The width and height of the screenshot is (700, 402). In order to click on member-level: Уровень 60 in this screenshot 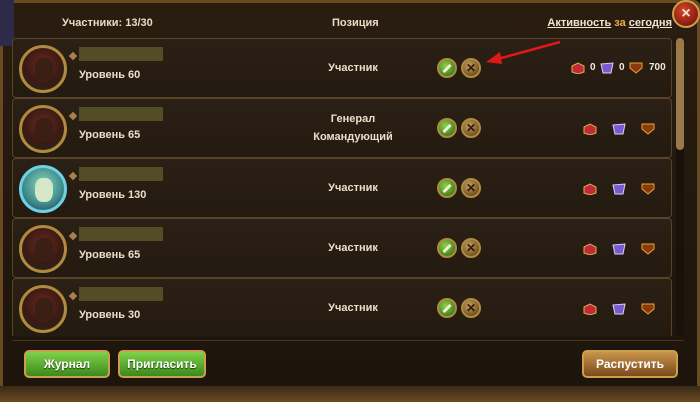, I will do `click(110, 75)`.